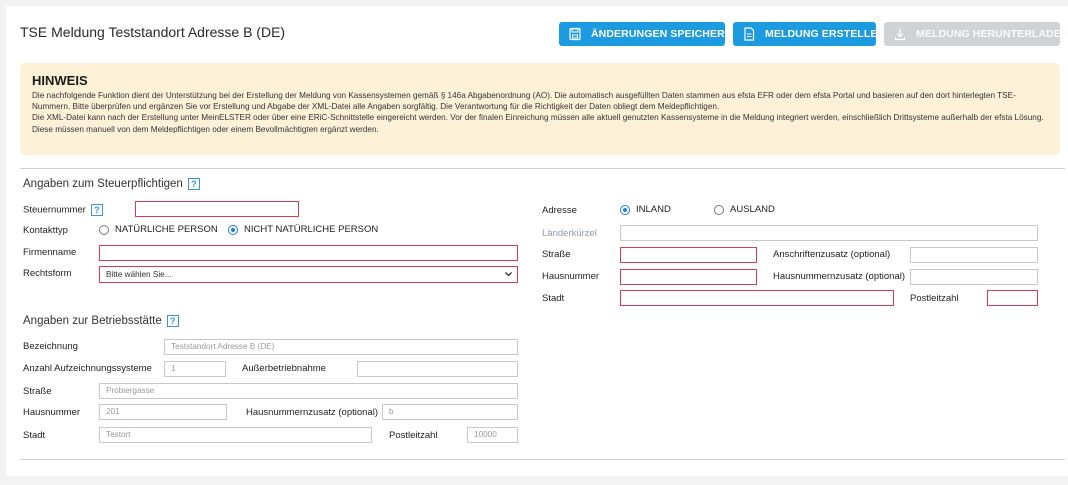 The image size is (1068, 485). What do you see at coordinates (413, 435) in the screenshot?
I see `site-postleitzahl-label: Postleitzahl` at bounding box center [413, 435].